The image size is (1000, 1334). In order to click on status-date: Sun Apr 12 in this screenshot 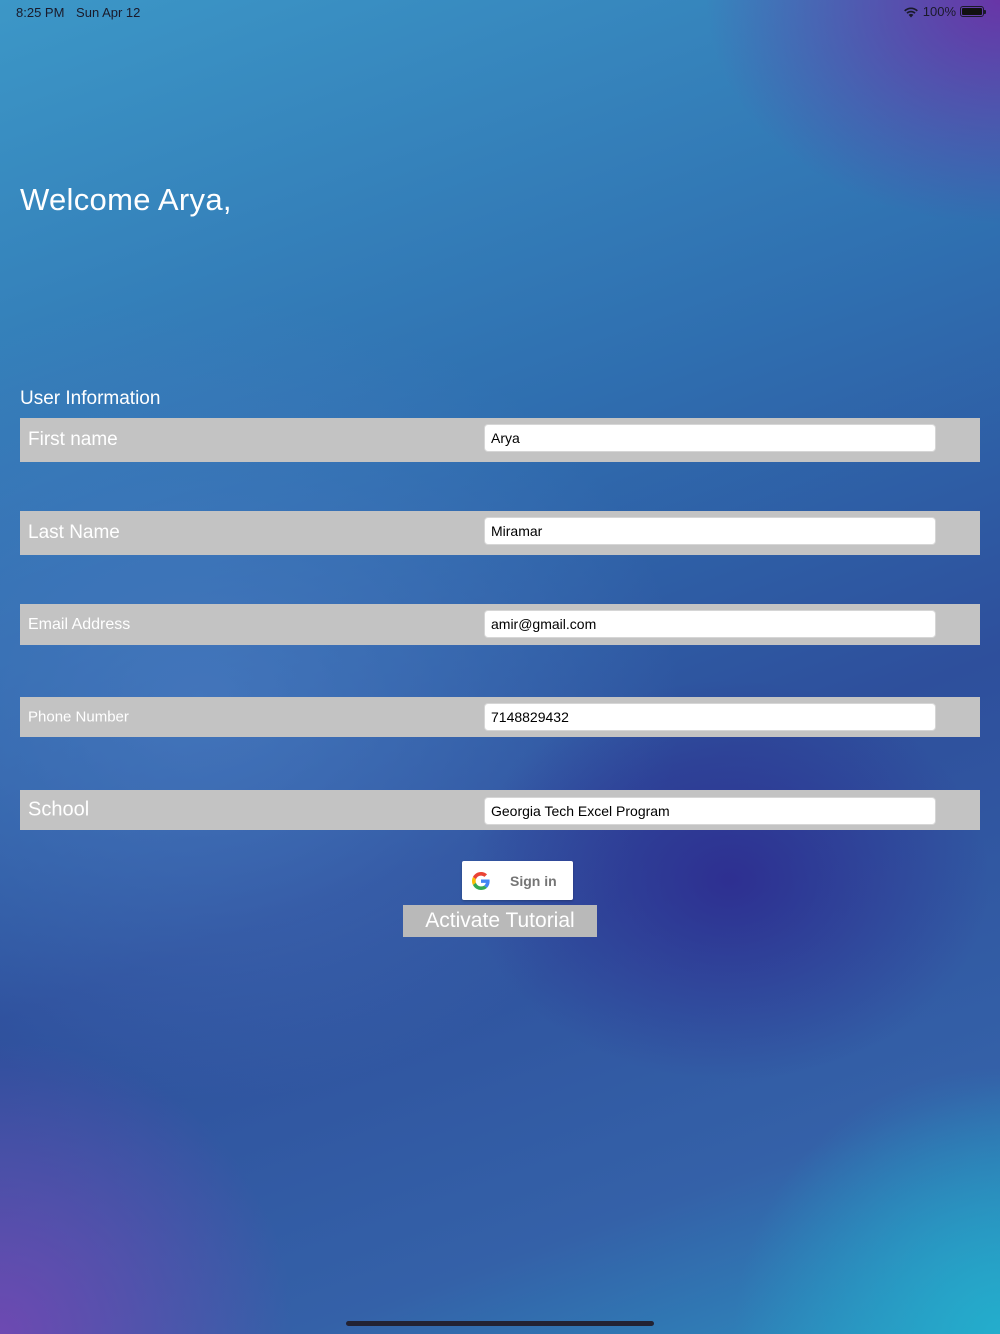, I will do `click(108, 12)`.